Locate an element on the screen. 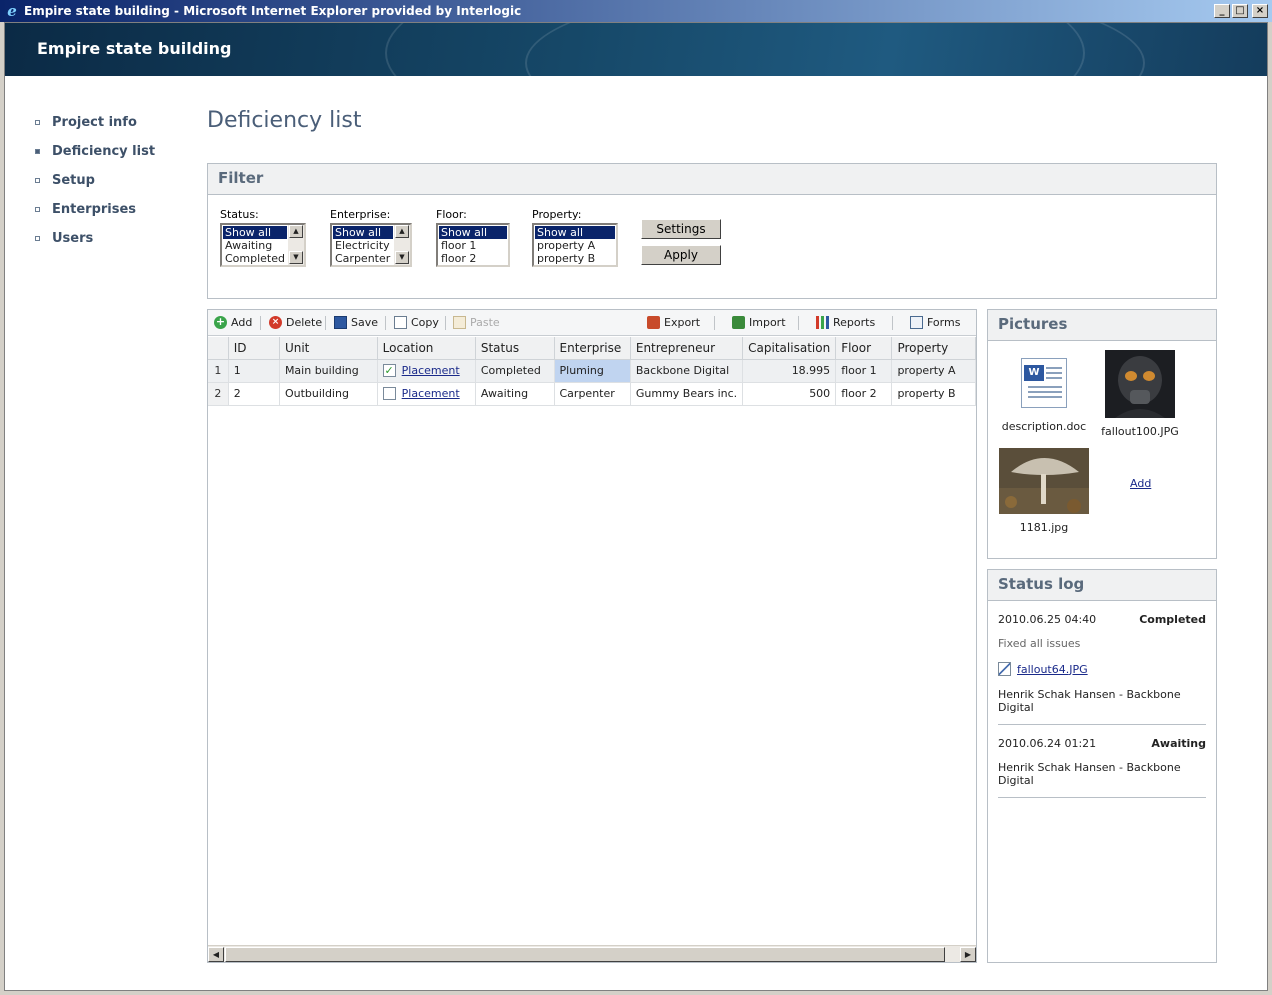  nav-item-label: Project info is located at coordinates (94, 122).